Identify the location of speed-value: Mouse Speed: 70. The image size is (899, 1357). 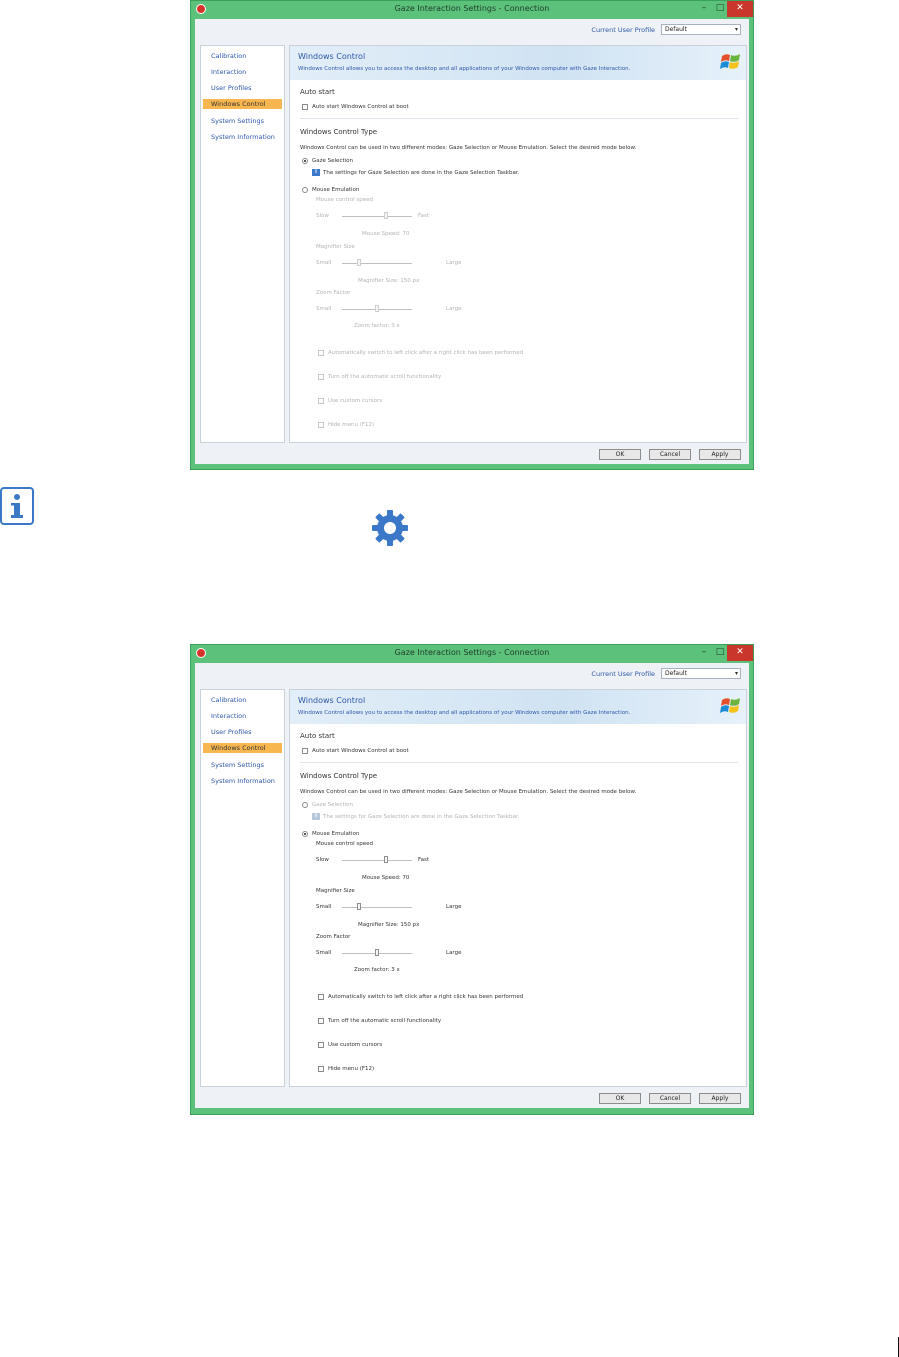
(386, 878).